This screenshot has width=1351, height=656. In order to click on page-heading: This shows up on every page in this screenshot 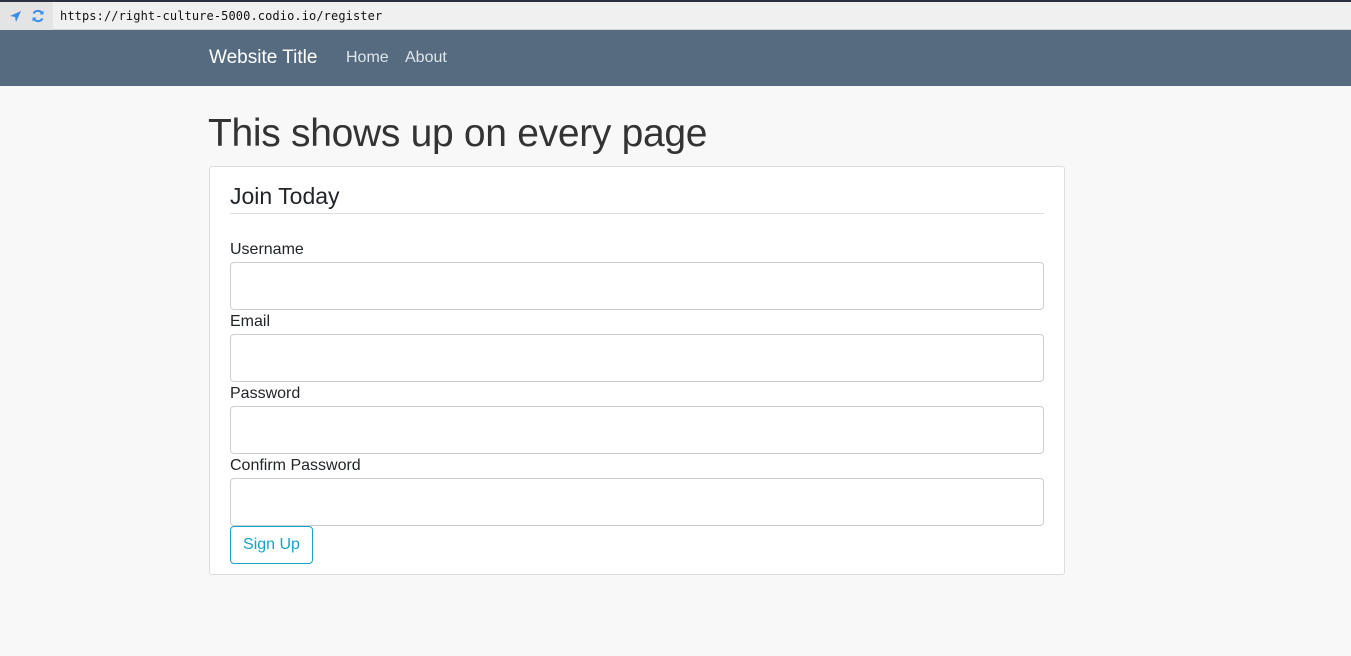, I will do `click(458, 133)`.